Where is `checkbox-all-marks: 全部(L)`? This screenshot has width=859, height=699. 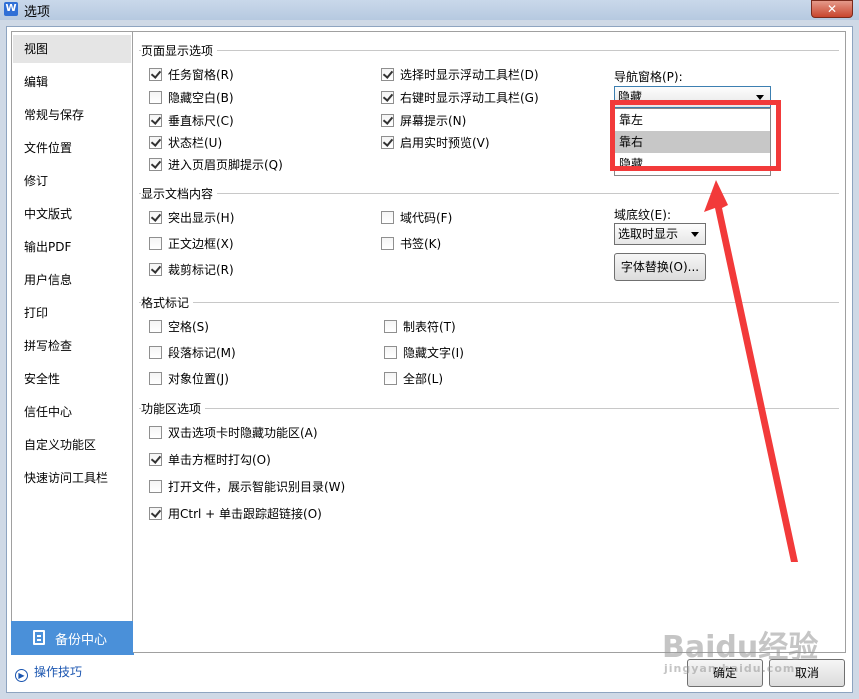 checkbox-all-marks: 全部(L) is located at coordinates (413, 379).